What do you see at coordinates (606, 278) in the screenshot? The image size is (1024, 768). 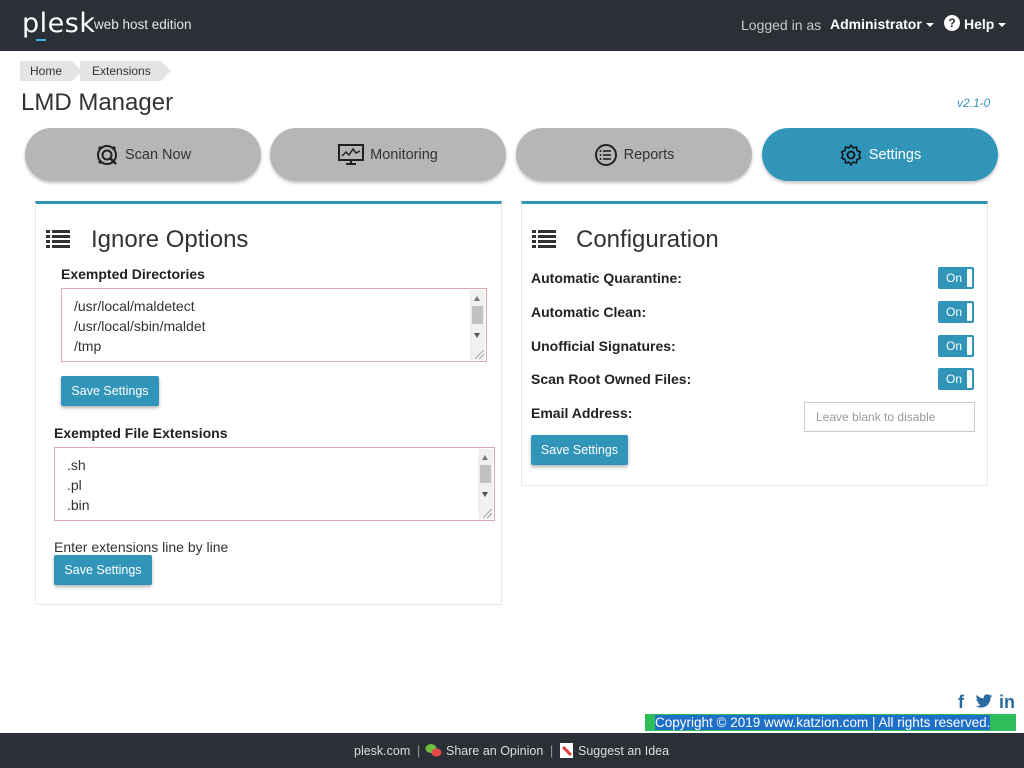 I see `automatic-quarantine-label: Automatic Quarantine:` at bounding box center [606, 278].